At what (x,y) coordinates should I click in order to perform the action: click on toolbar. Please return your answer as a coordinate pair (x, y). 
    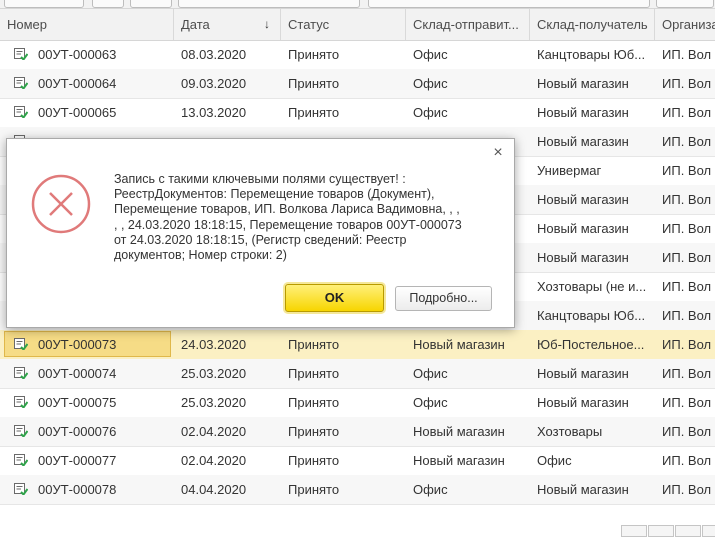
    Looking at the image, I should click on (357, 4).